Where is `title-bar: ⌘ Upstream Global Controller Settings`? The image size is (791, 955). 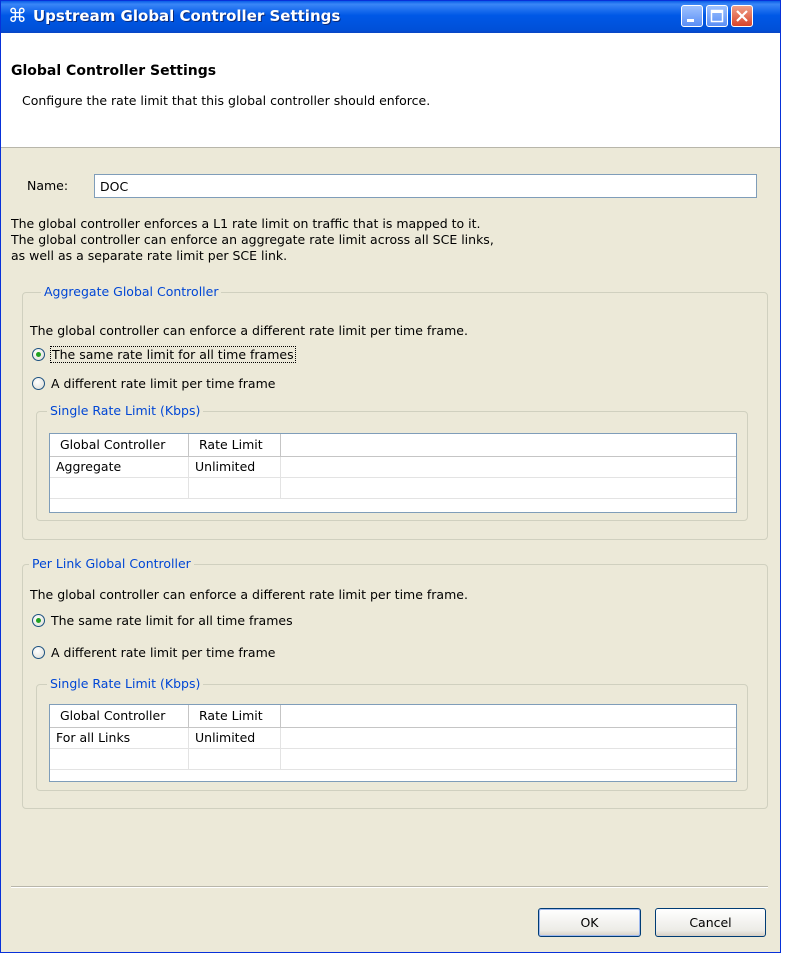 title-bar: ⌘ Upstream Global Controller Settings is located at coordinates (390, 17).